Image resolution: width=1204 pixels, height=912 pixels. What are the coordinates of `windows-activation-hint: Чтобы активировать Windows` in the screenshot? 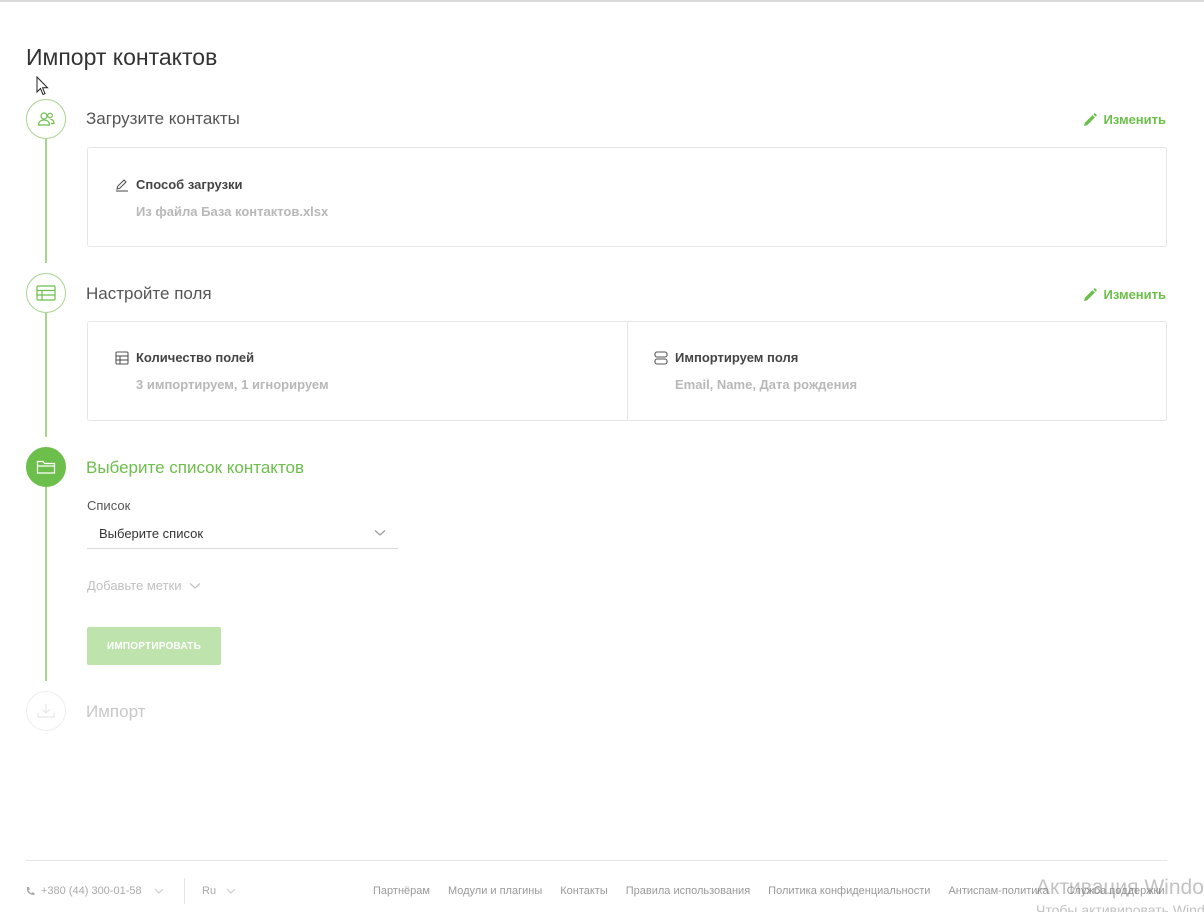 It's located at (1120, 907).